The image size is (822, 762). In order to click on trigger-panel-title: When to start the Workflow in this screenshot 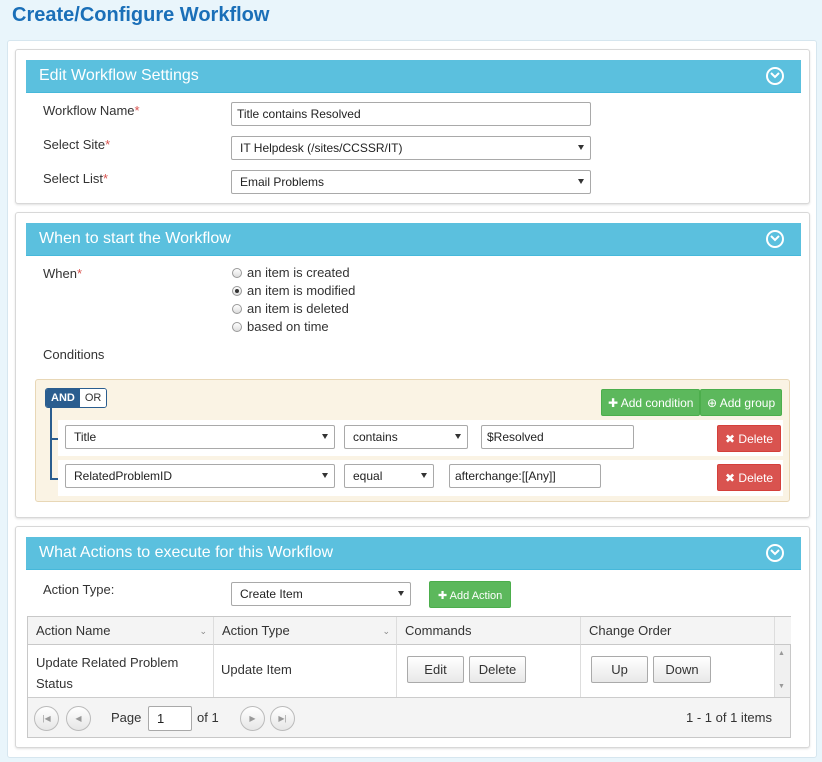, I will do `click(135, 238)`.